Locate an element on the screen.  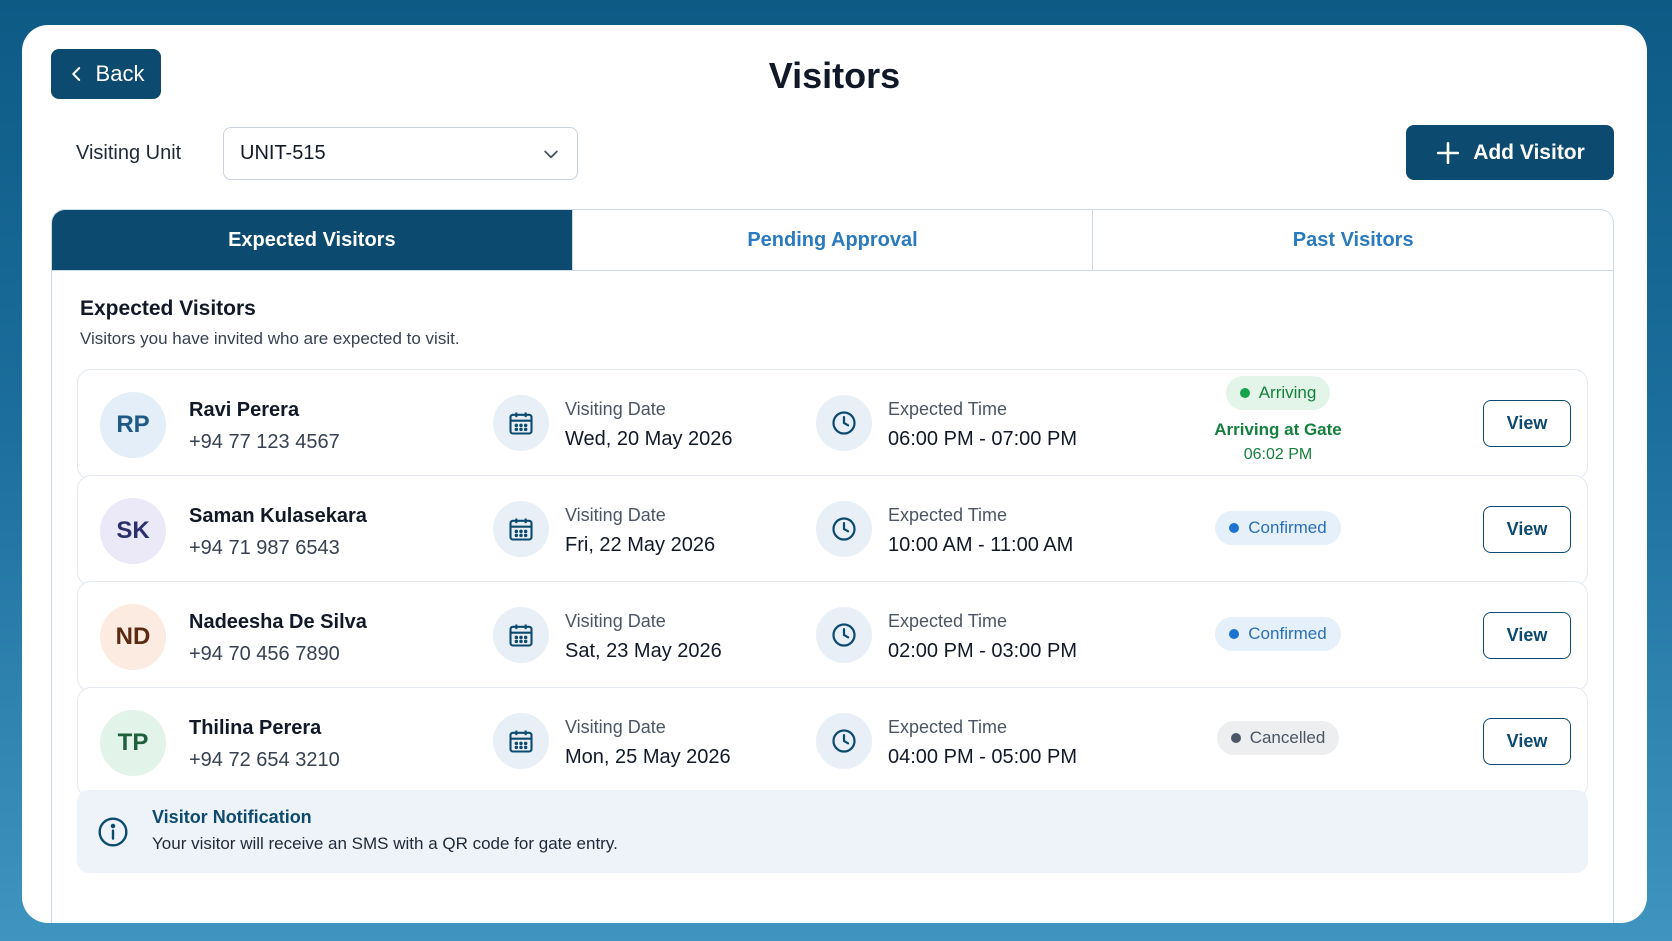
visitor-phone: +94 70 456 7890 is located at coordinates (264, 654).